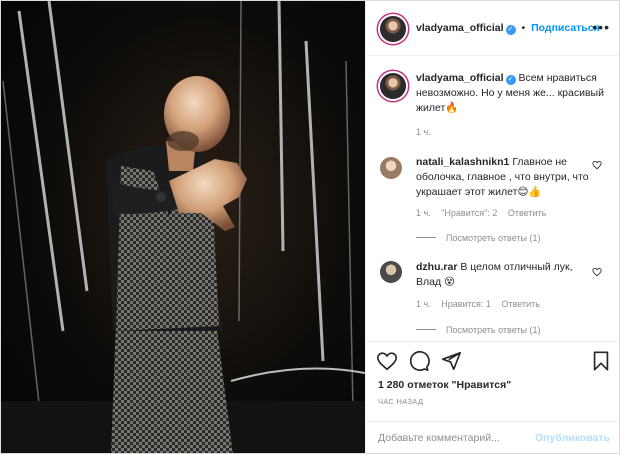  I want to click on add-comment-bar: Опубликовать, so click(492, 437).